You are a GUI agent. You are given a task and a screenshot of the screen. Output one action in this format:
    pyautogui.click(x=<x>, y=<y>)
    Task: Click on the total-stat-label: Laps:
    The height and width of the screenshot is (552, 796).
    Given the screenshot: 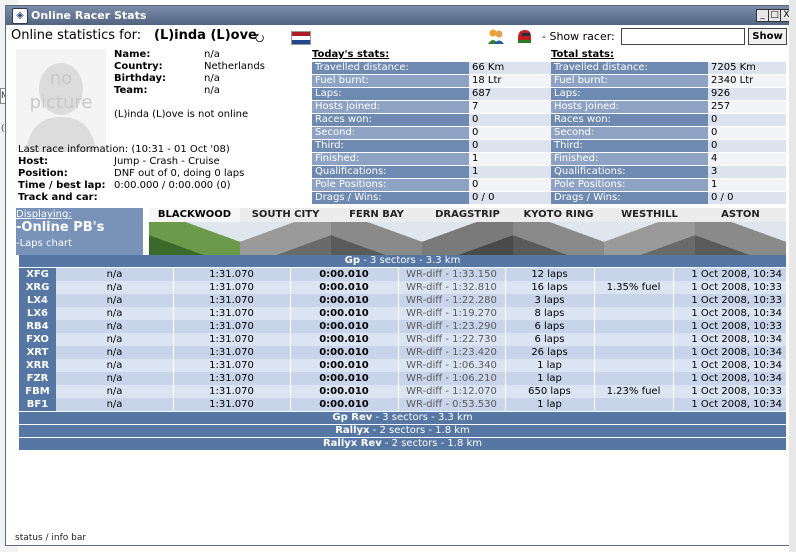 What is the action you would take?
    pyautogui.click(x=629, y=94)
    